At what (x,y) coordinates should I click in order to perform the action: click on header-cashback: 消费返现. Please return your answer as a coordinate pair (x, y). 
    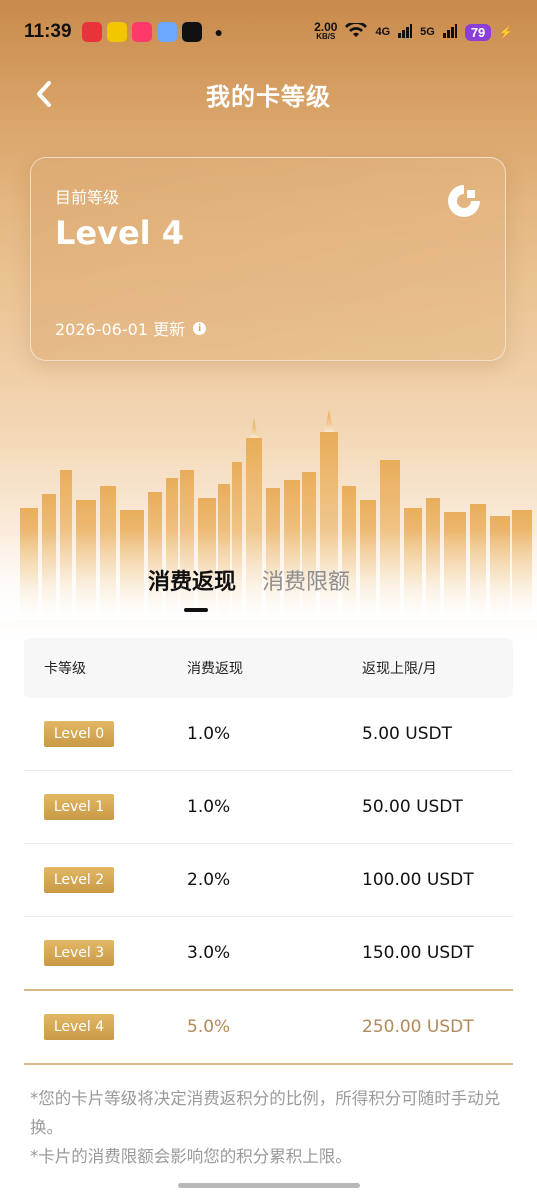
    Looking at the image, I should click on (215, 669).